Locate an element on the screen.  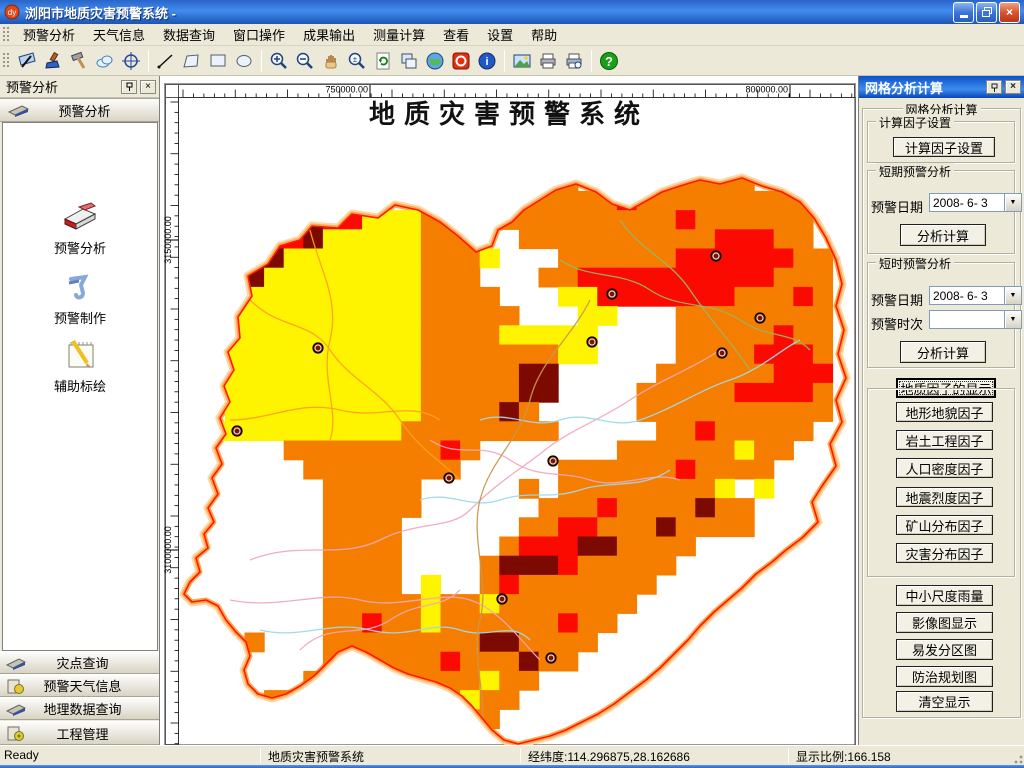
prevention-plan-button: 防治规划图 is located at coordinates (944, 676).